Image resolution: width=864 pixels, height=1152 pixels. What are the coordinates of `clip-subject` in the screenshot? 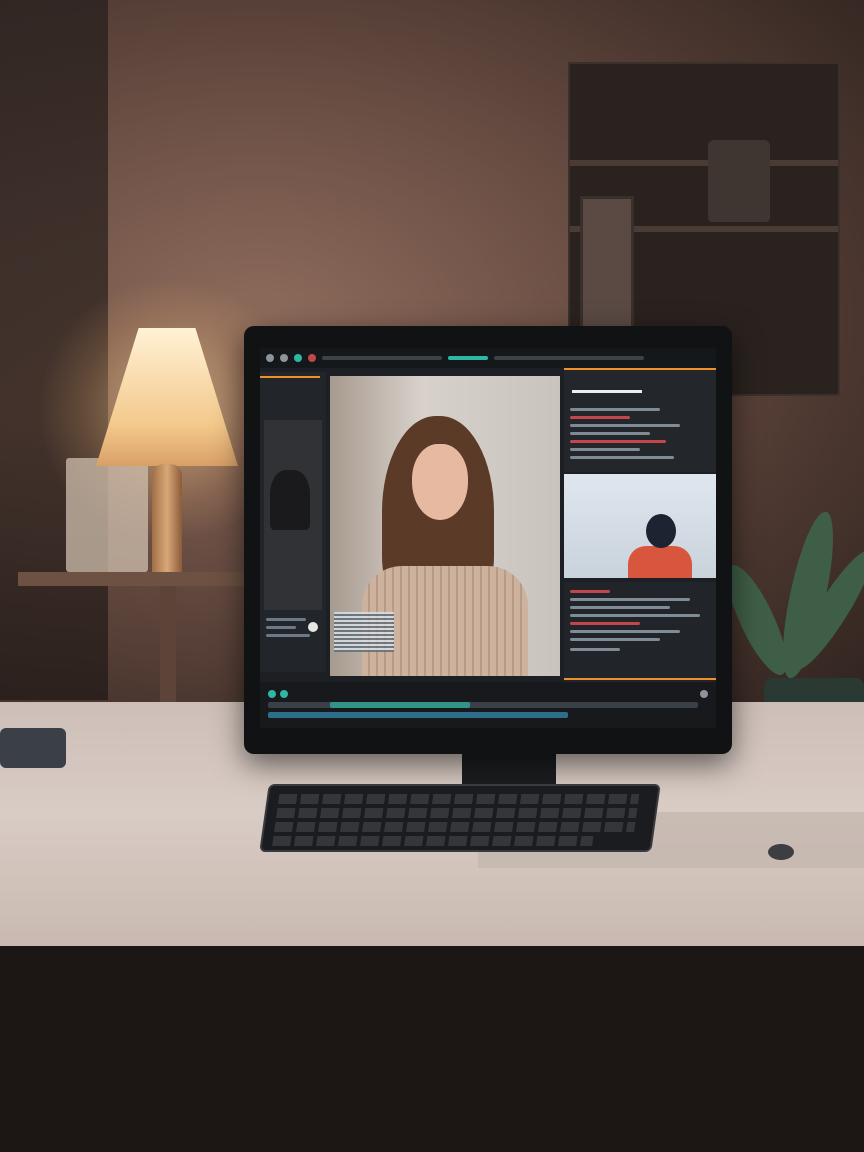 It's located at (290, 500).